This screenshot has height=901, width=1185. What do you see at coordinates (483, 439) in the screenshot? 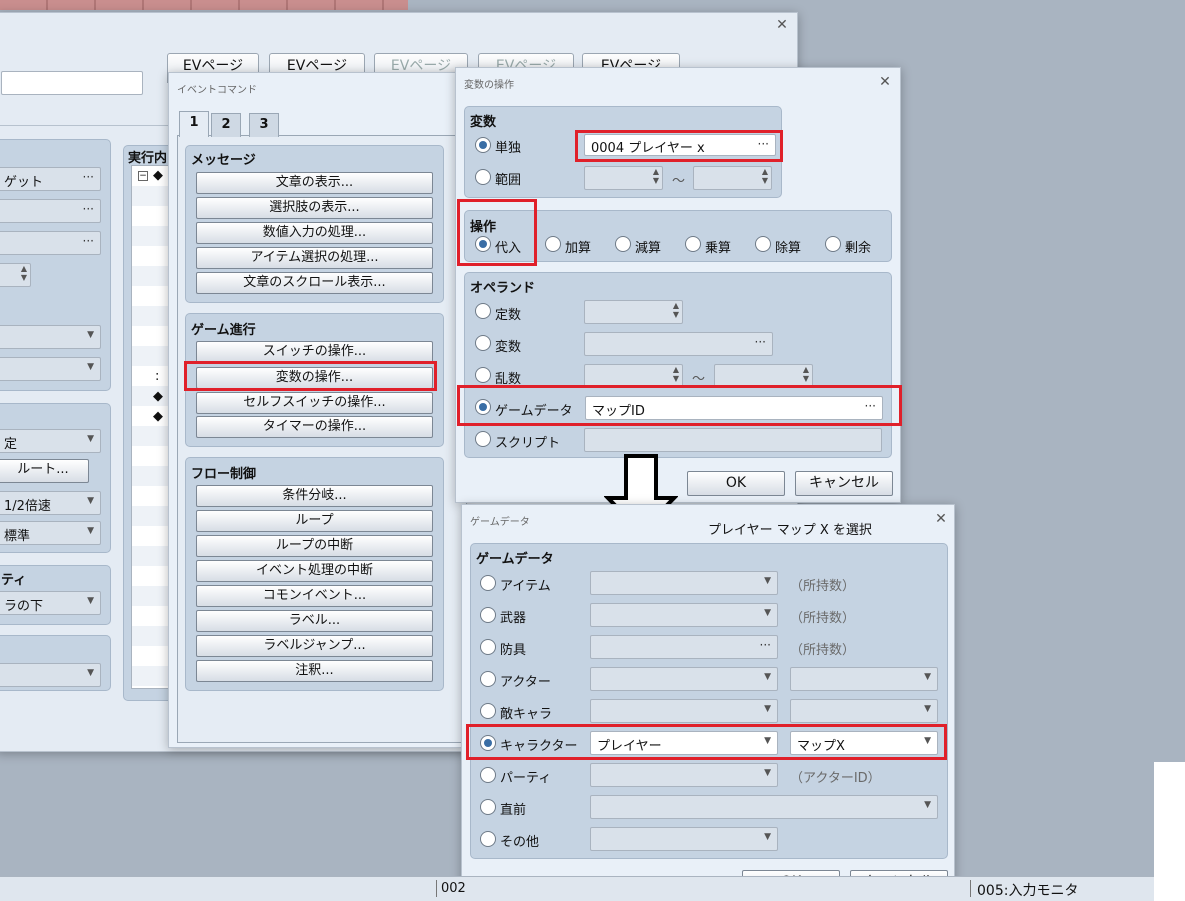
I see `operand-script-radio` at bounding box center [483, 439].